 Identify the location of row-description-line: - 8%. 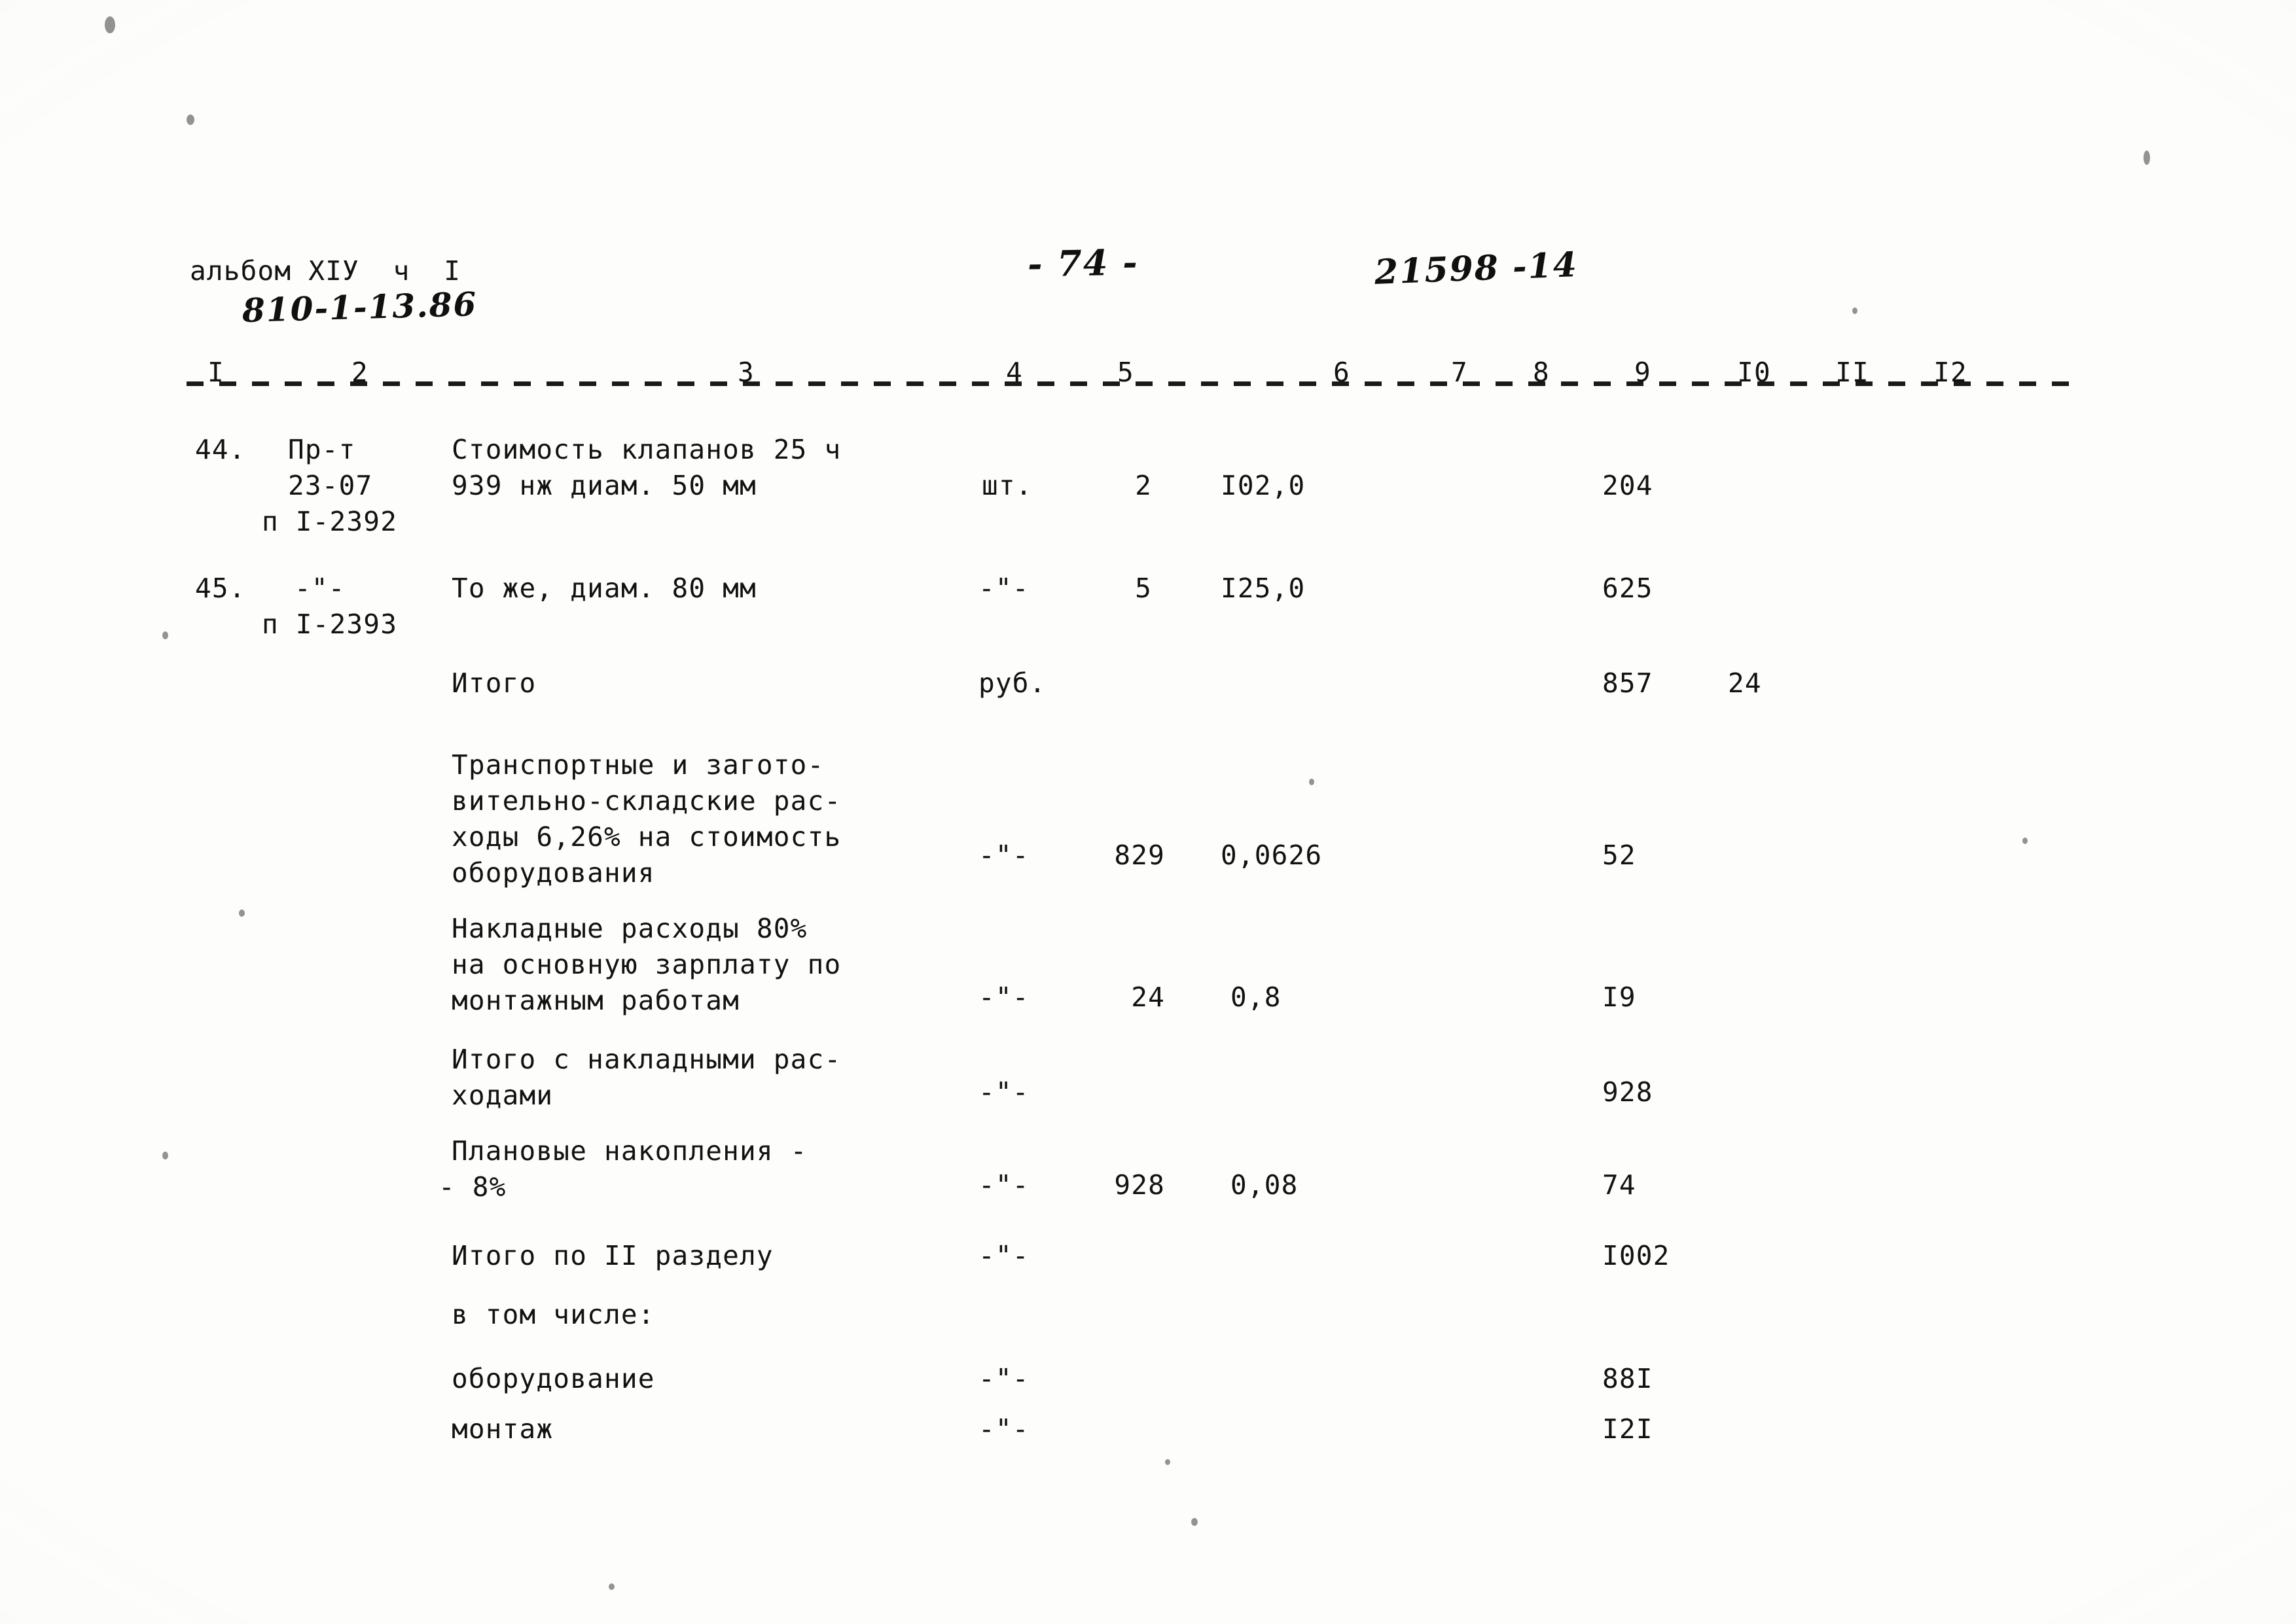
(473, 1187).